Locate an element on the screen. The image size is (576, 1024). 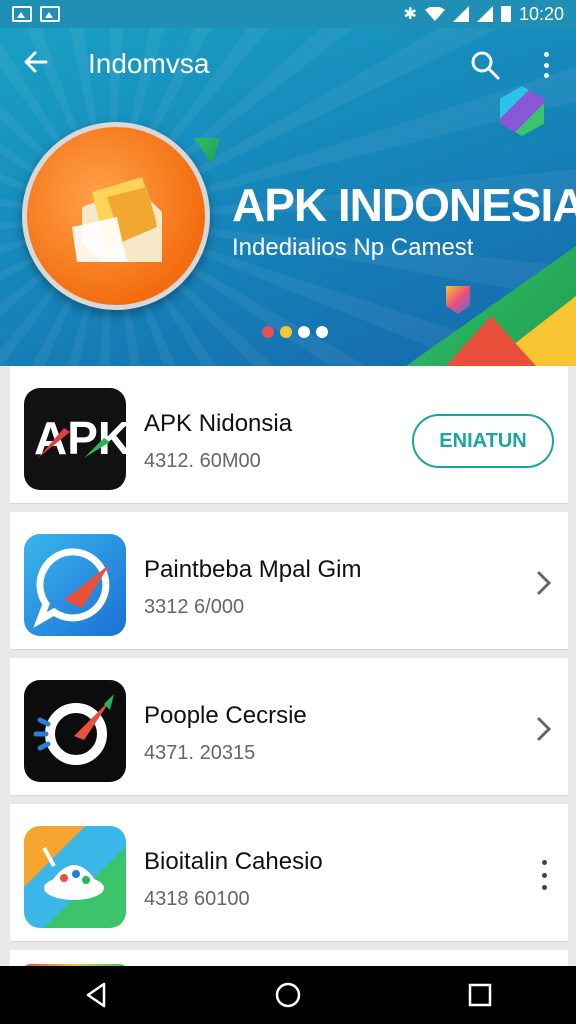
list-item: Bioitalin Cahesio 4318 60100 is located at coordinates (289, 873).